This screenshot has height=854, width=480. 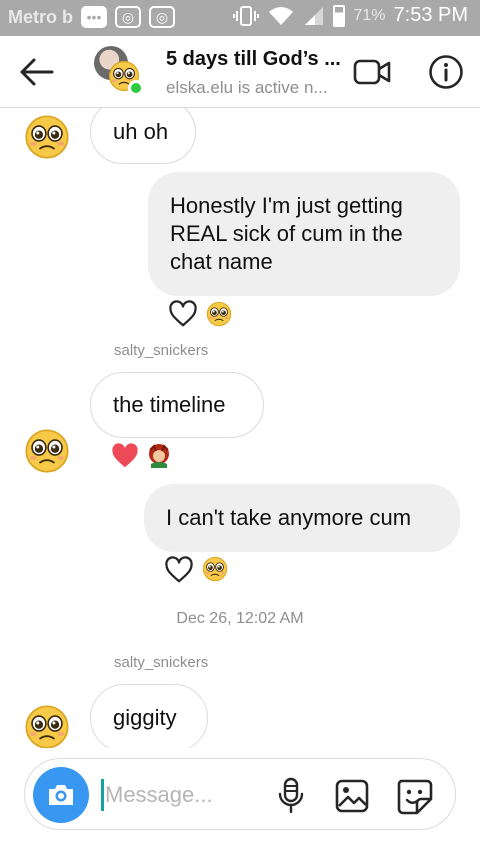 I want to click on carrier-name: Metro b, so click(x=40, y=16).